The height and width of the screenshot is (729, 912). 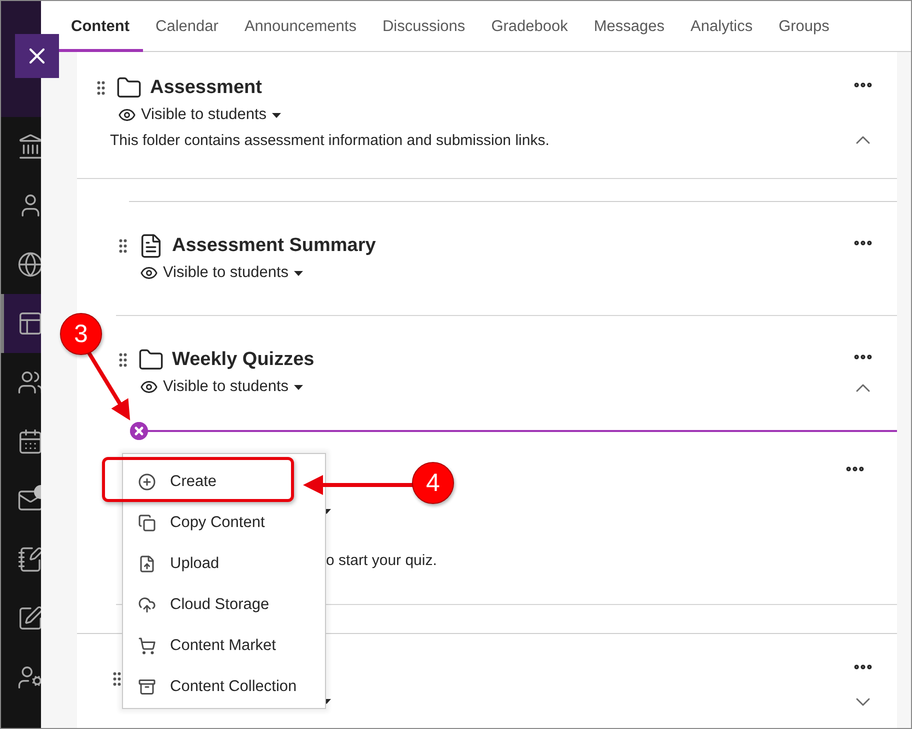 What do you see at coordinates (206, 88) in the screenshot?
I see `item-title: Assessment` at bounding box center [206, 88].